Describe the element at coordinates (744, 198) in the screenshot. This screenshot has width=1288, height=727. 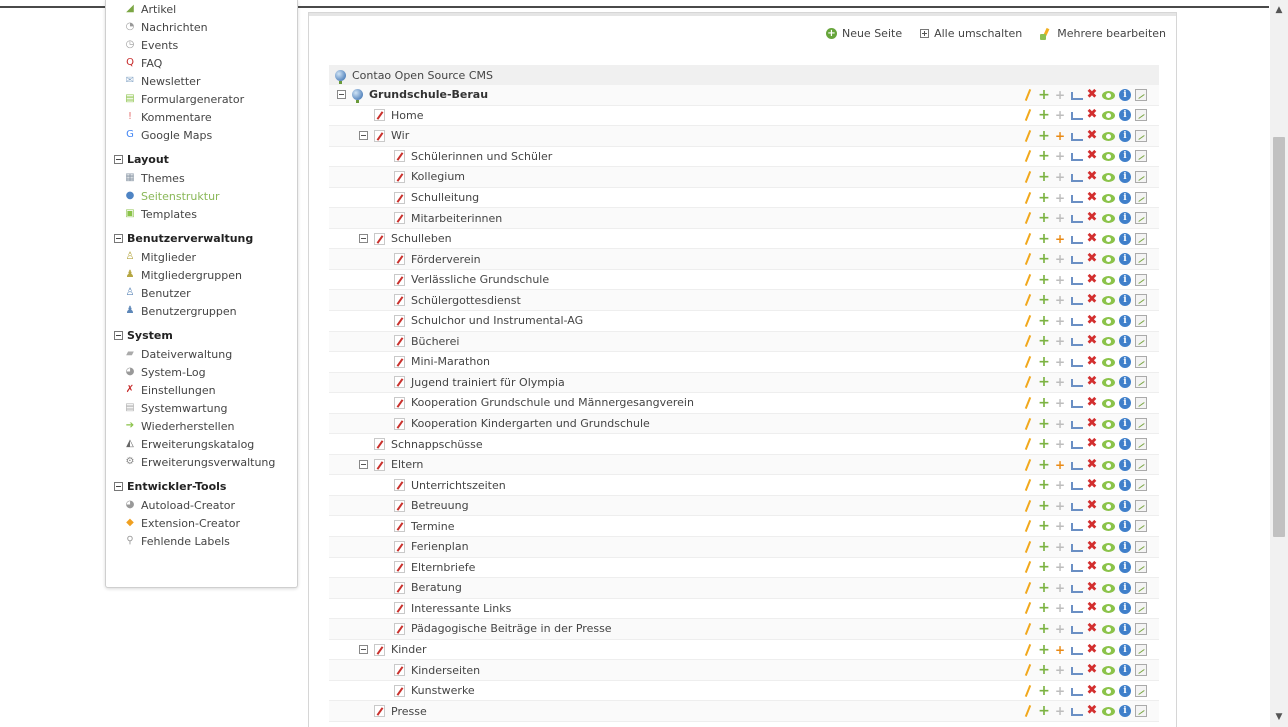
I see `tree-row: Schulleitung + + ✖ i` at that location.